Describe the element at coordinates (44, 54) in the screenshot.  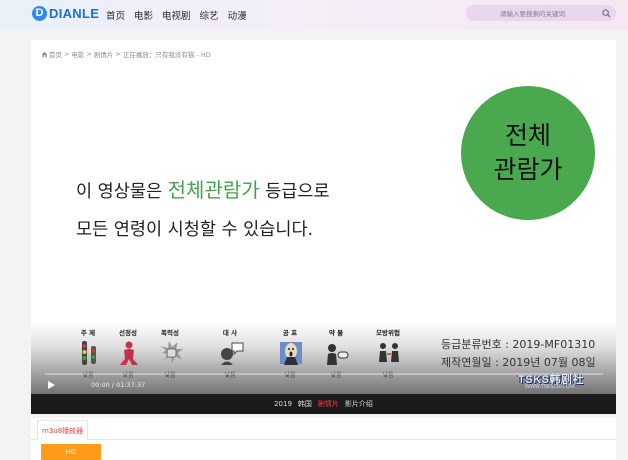
I see `home-icon` at that location.